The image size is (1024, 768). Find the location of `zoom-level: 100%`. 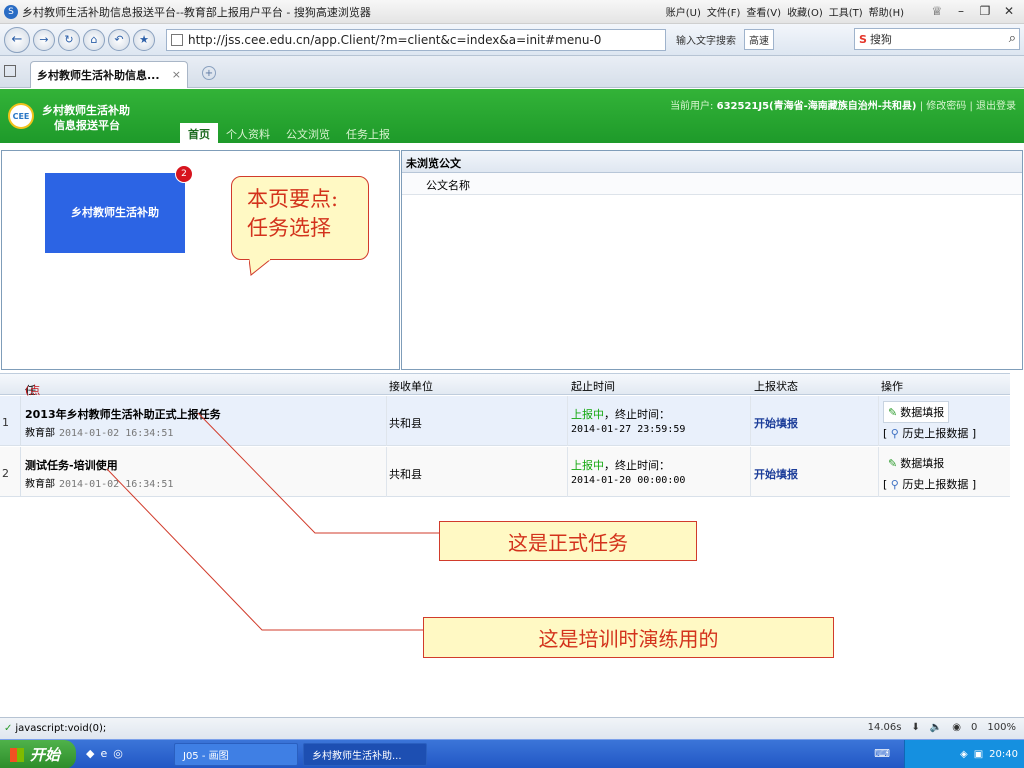

zoom-level: 100% is located at coordinates (1001, 727).